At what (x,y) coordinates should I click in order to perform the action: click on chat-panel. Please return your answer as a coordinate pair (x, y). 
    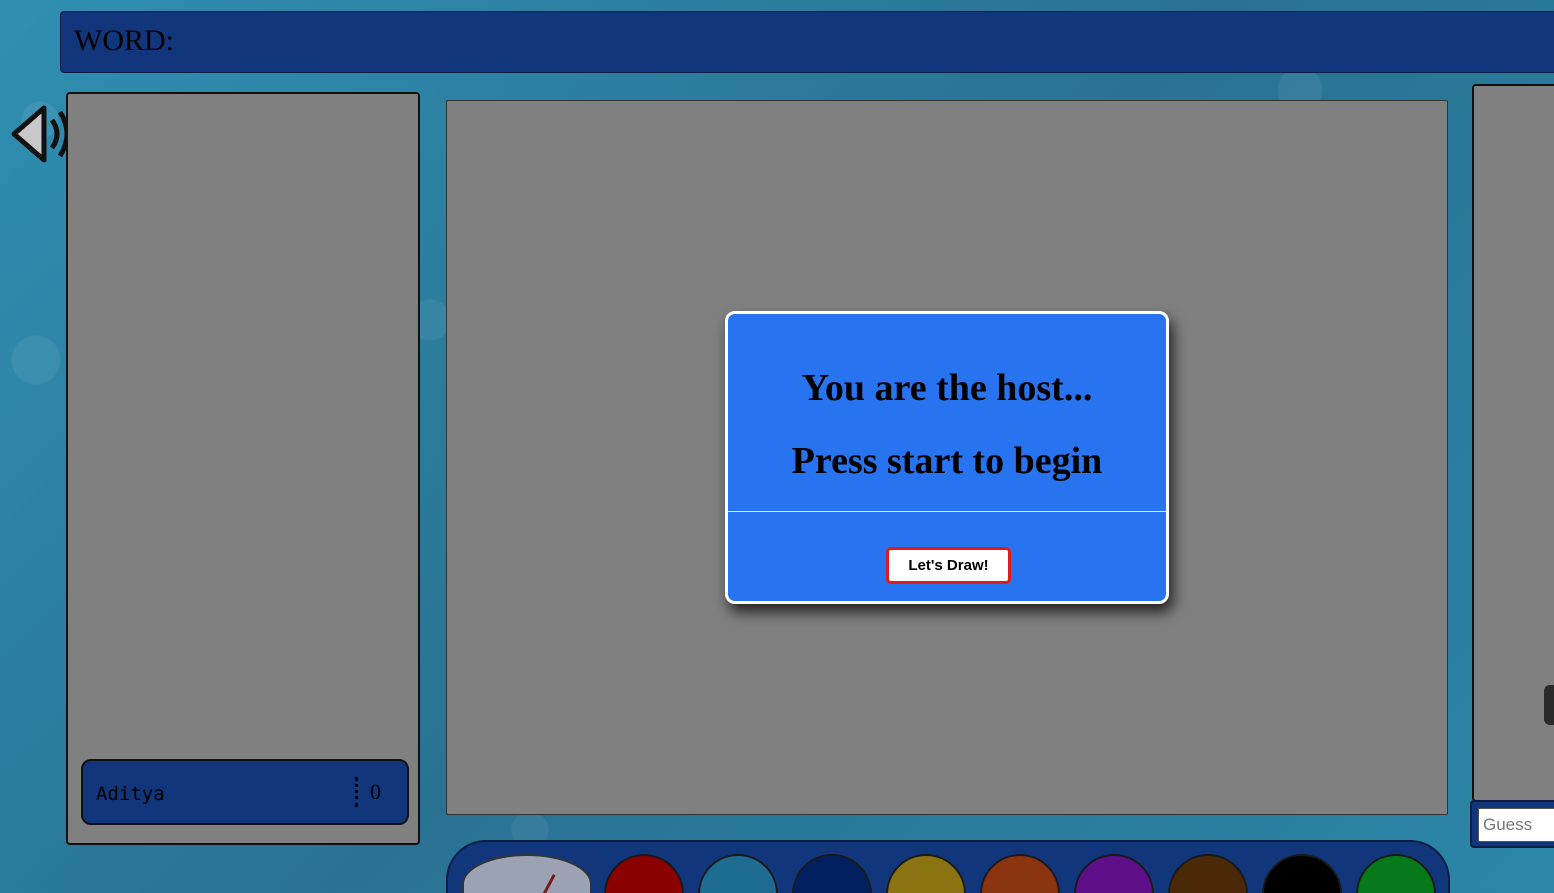
    Looking at the image, I should click on (1513, 443).